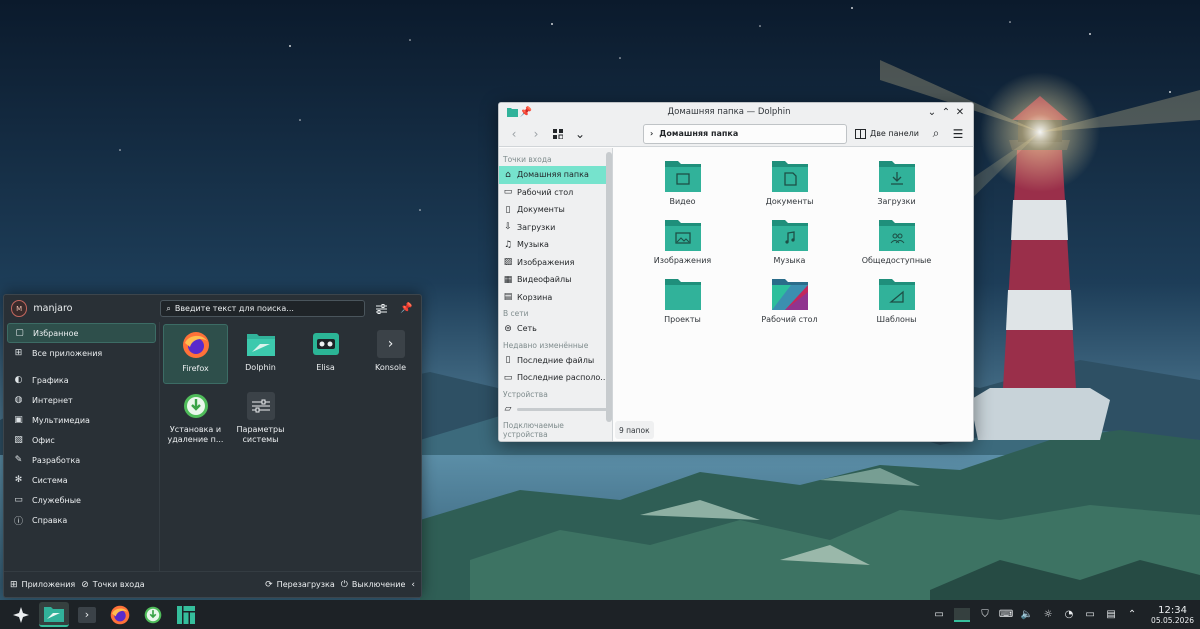  I want to click on chevron-left-icon: ‹, so click(413, 584).